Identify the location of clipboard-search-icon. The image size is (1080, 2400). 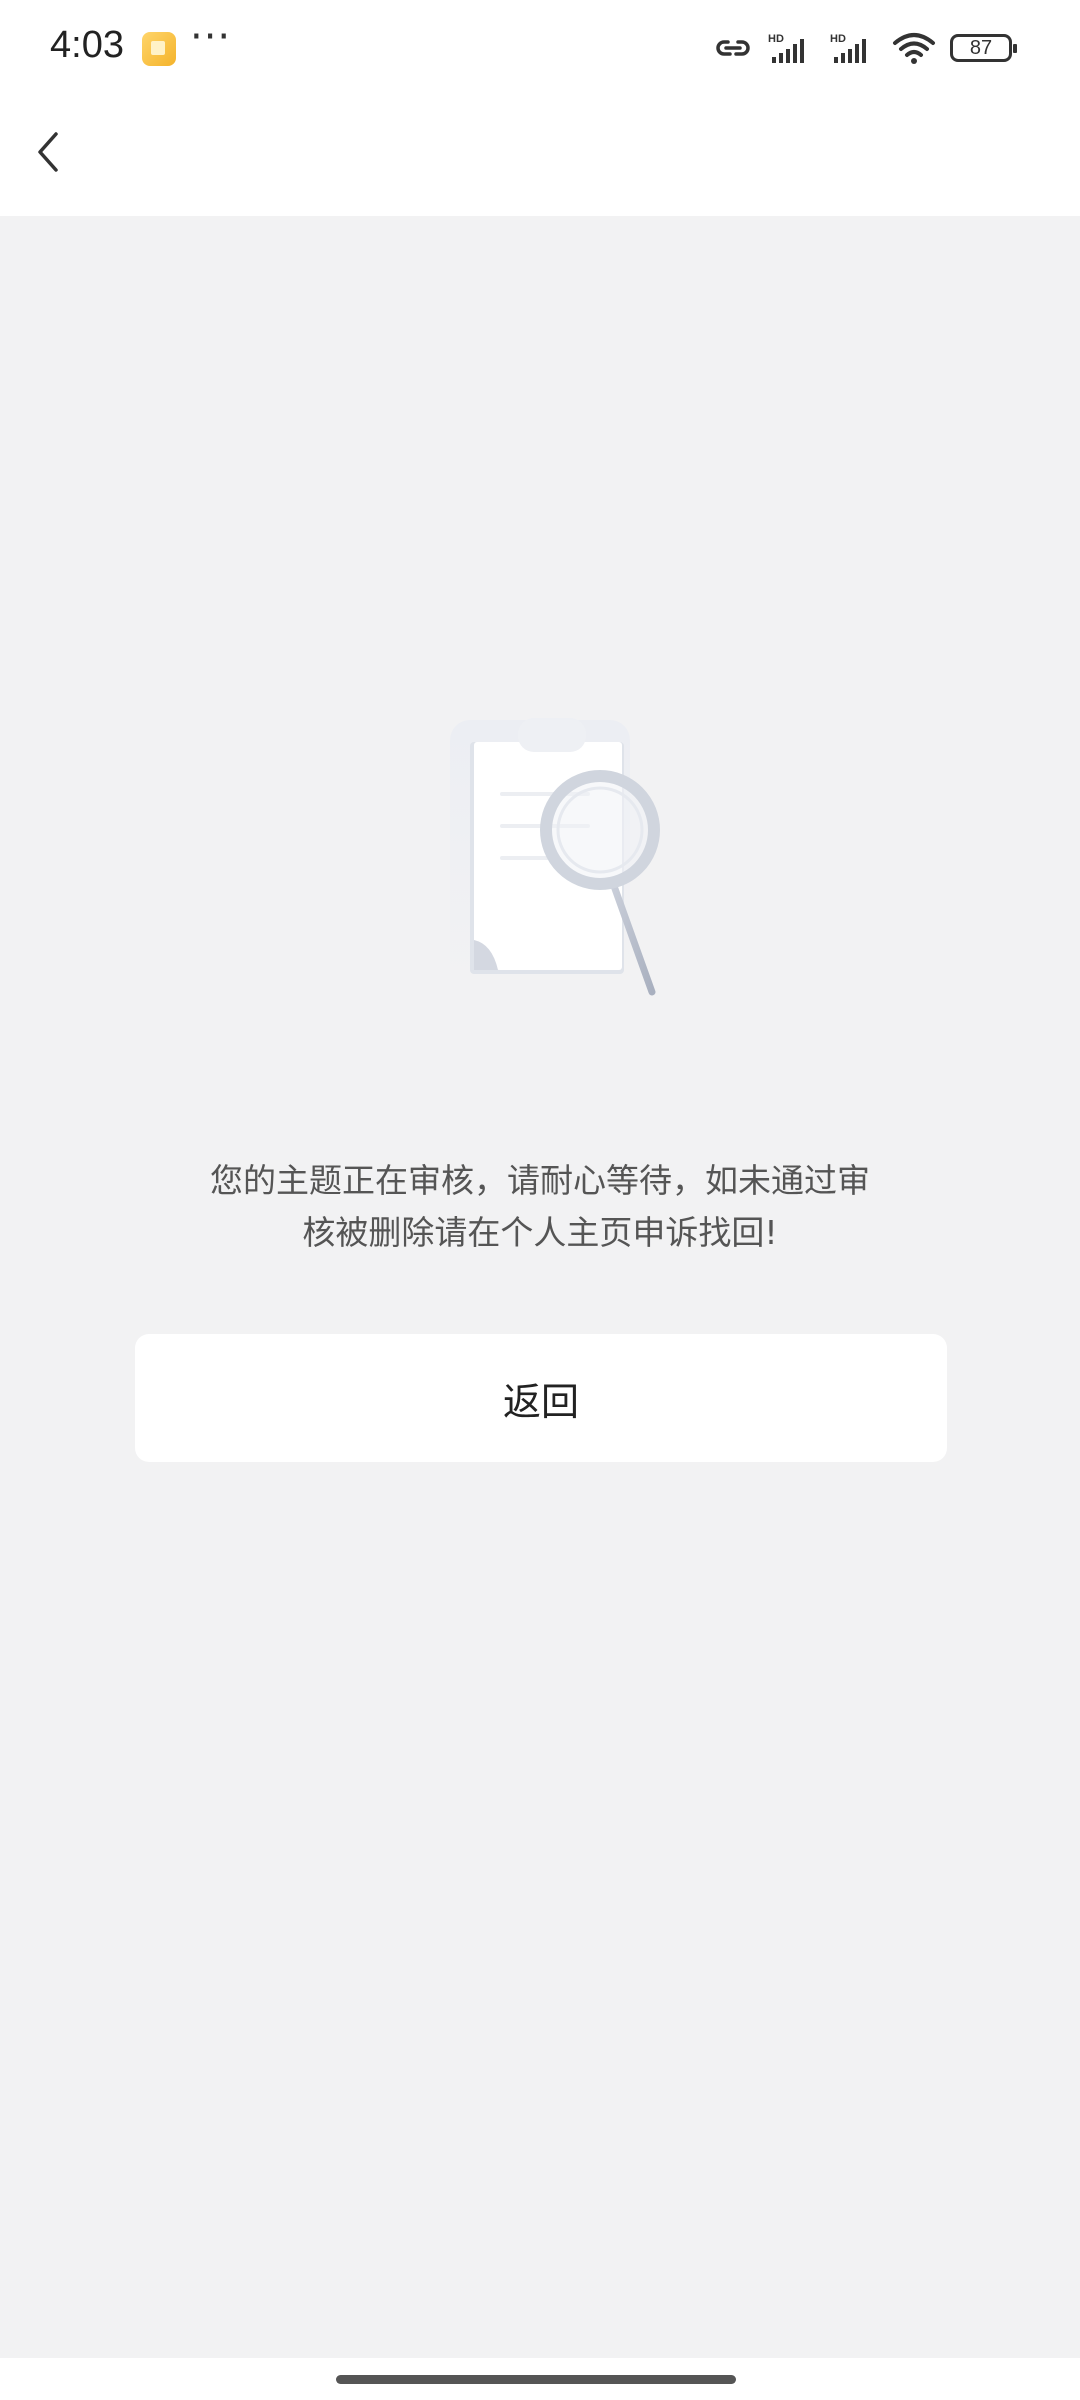
(540, 855).